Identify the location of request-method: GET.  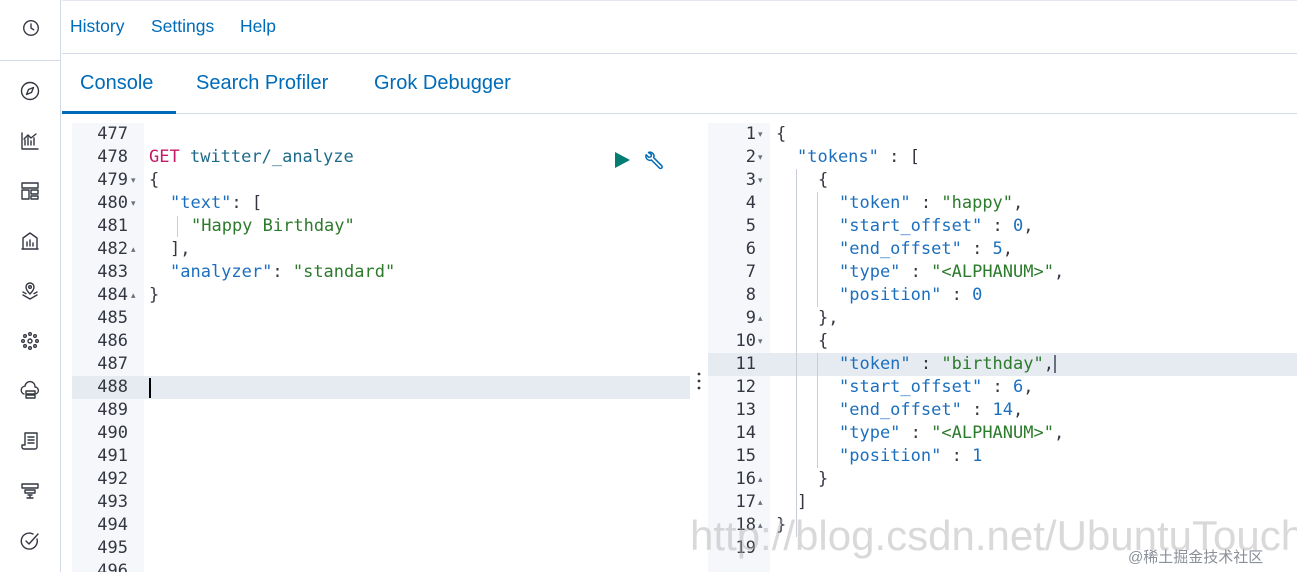
(164, 157).